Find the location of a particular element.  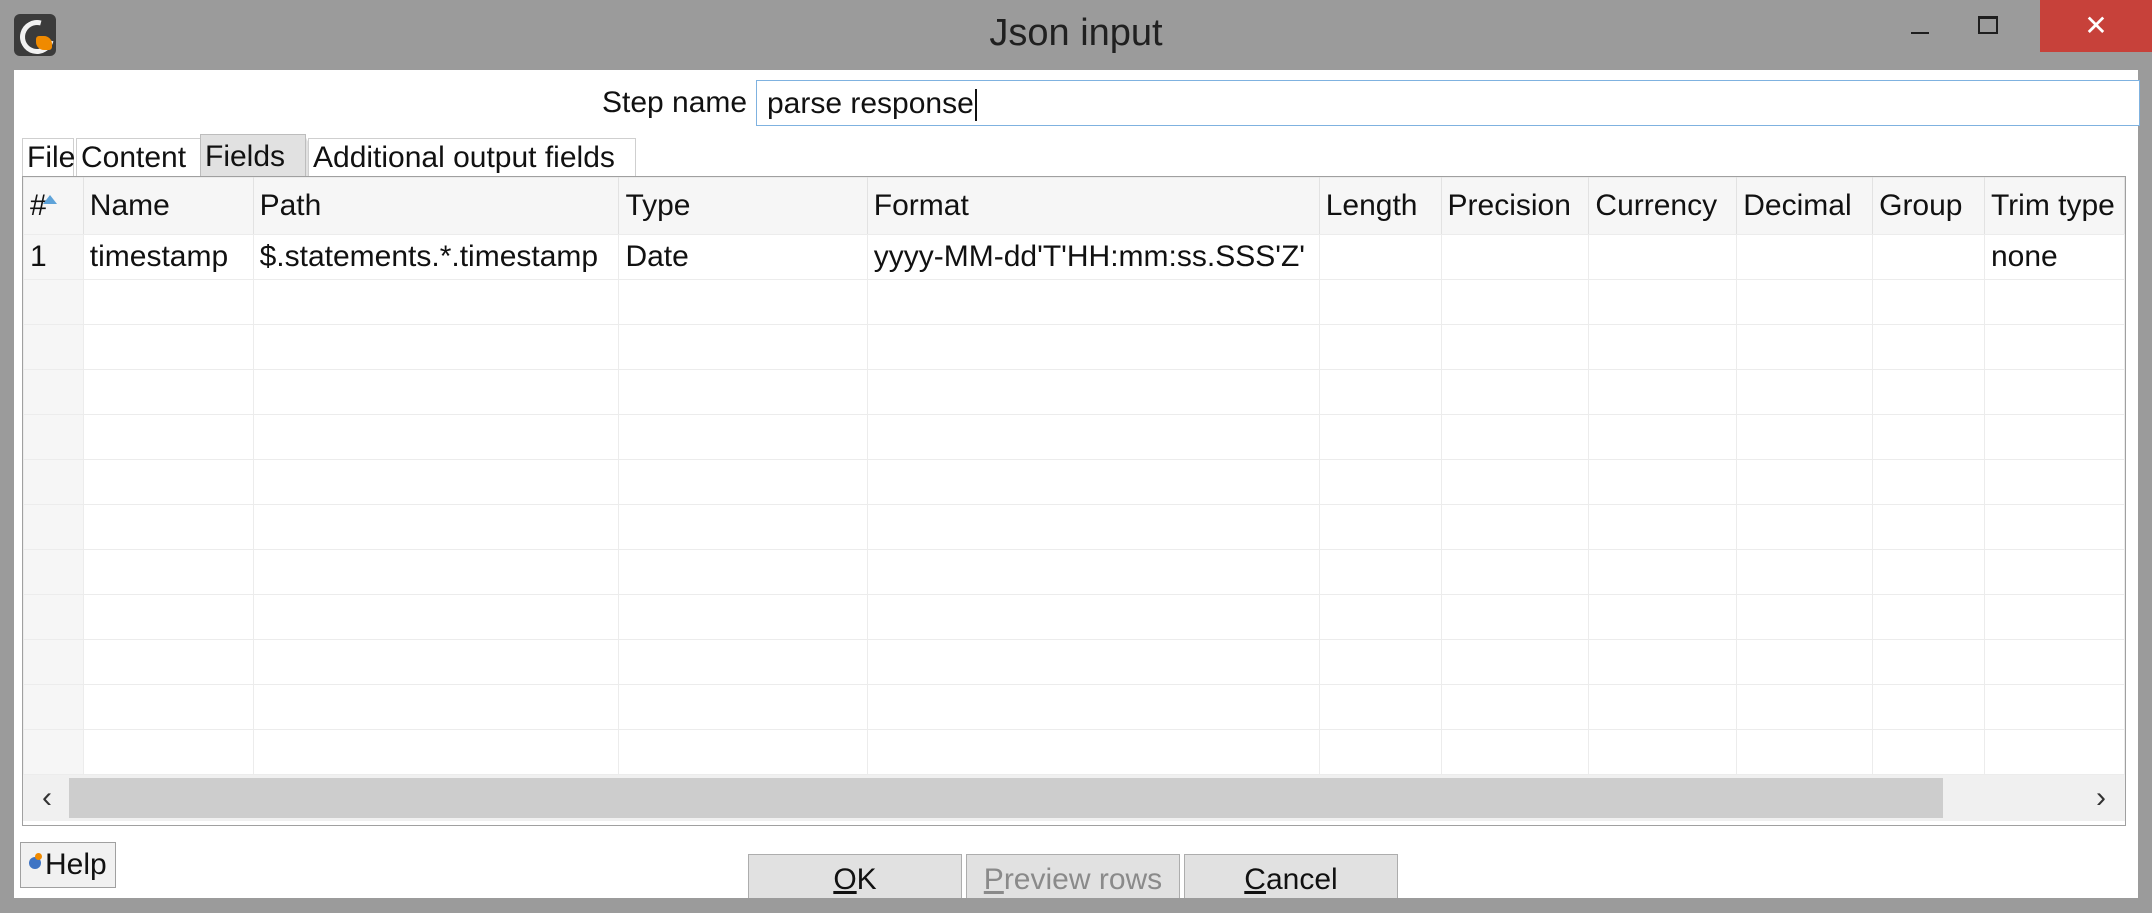

scroll-left-icon: ‹ is located at coordinates (47, 798).